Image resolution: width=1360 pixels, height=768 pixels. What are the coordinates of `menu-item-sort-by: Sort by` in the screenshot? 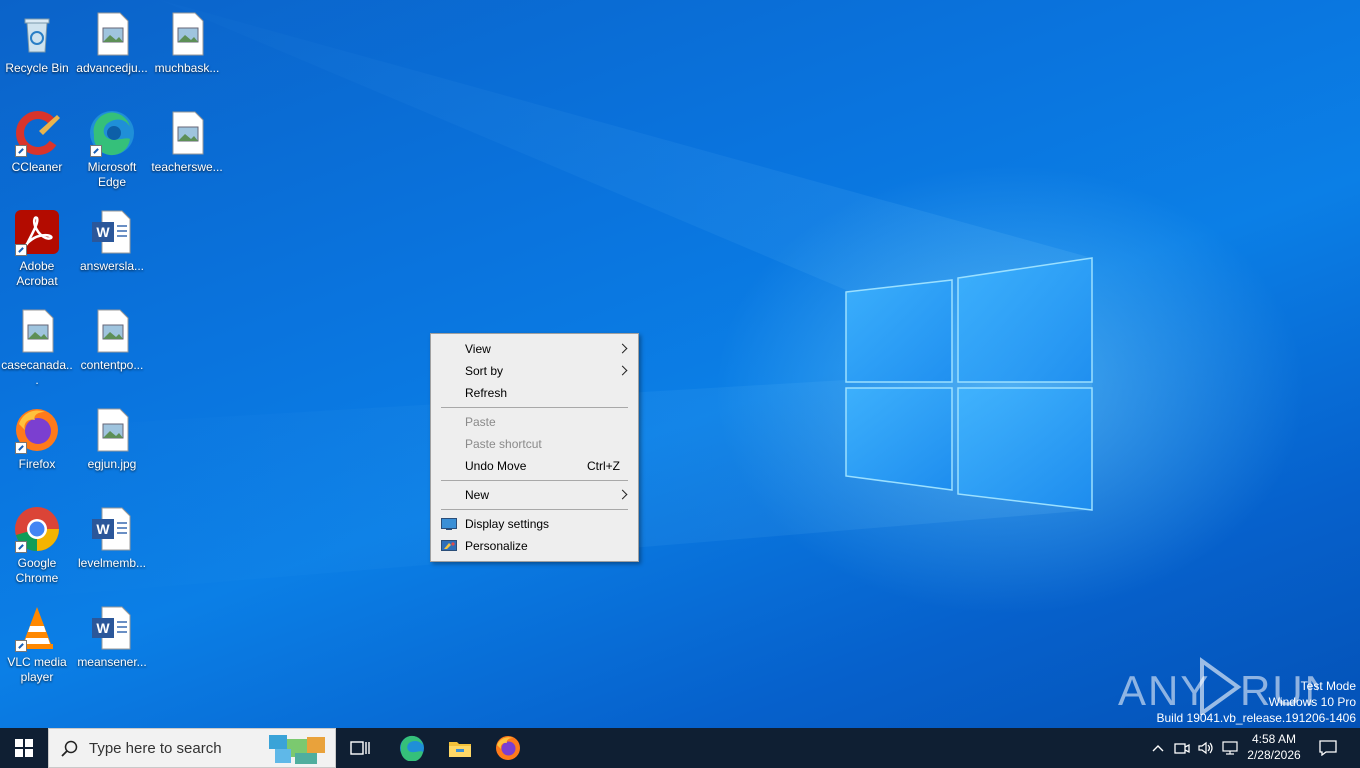 It's located at (534, 371).